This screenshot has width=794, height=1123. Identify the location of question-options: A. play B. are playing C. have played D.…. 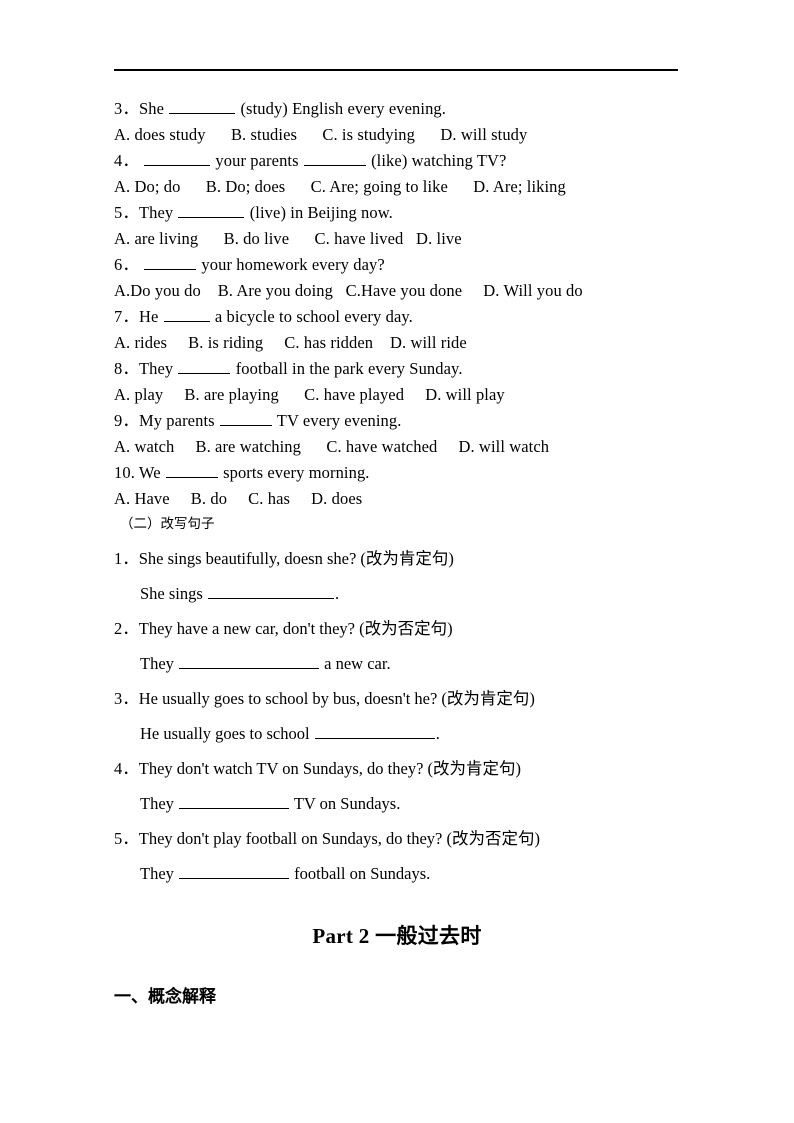
(309, 394).